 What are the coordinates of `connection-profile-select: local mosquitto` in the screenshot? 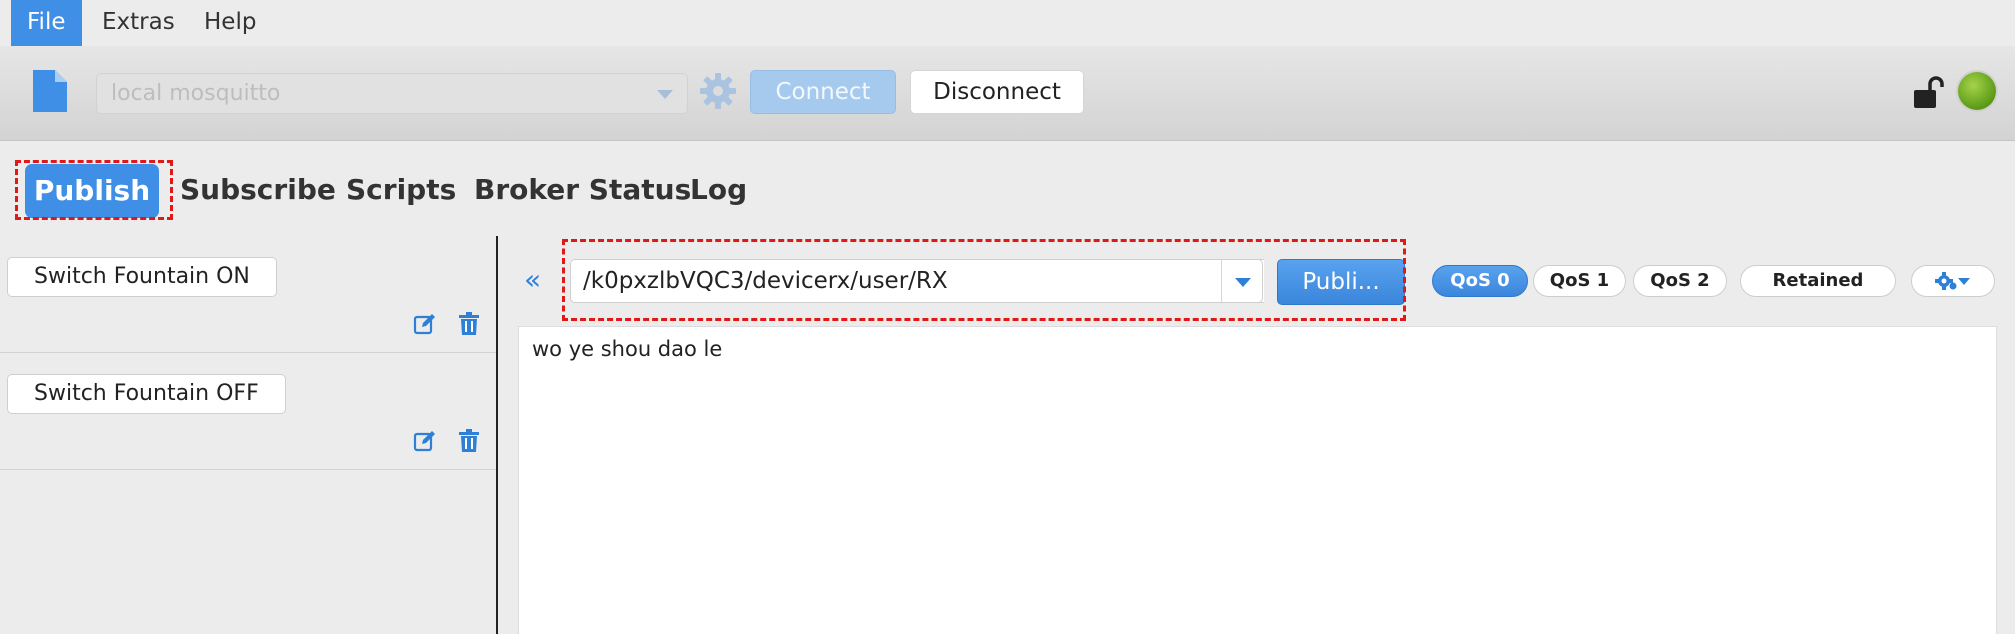 It's located at (392, 93).